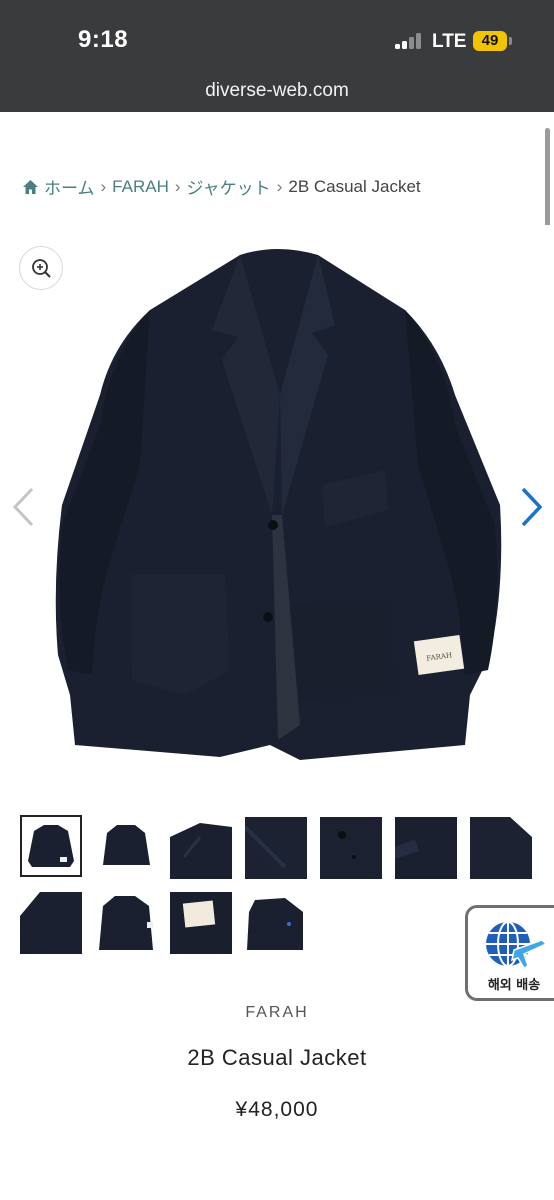  I want to click on chevron-left-icon, so click(23, 507).